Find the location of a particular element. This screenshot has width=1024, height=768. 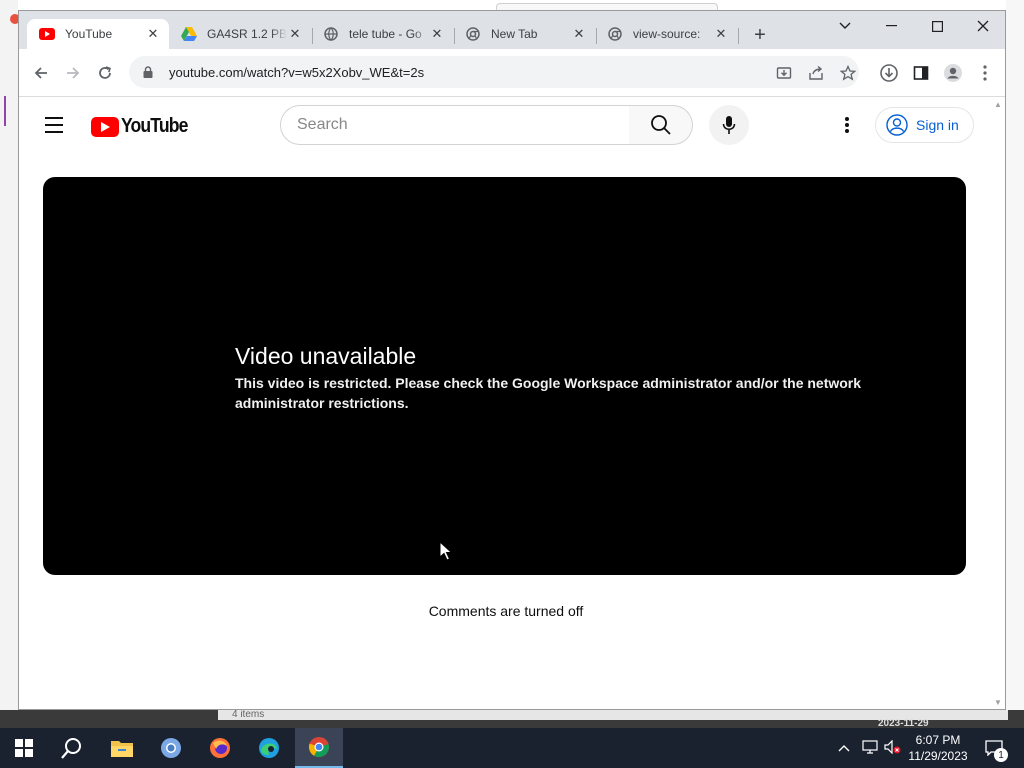

taskbar-chrome is located at coordinates (319, 748).